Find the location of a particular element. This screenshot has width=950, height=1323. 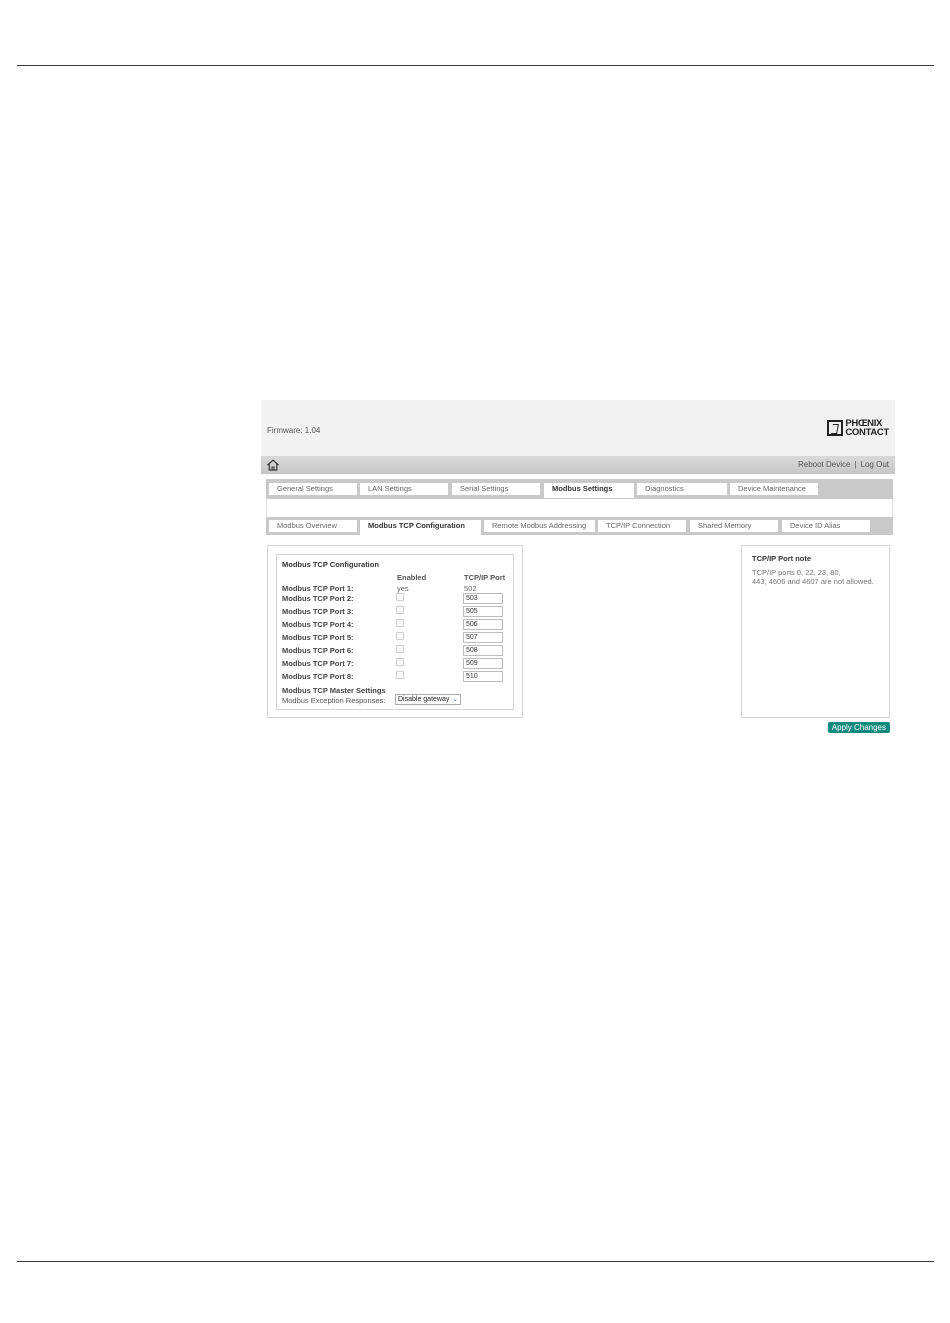

port-number-input: 503 is located at coordinates (483, 598).